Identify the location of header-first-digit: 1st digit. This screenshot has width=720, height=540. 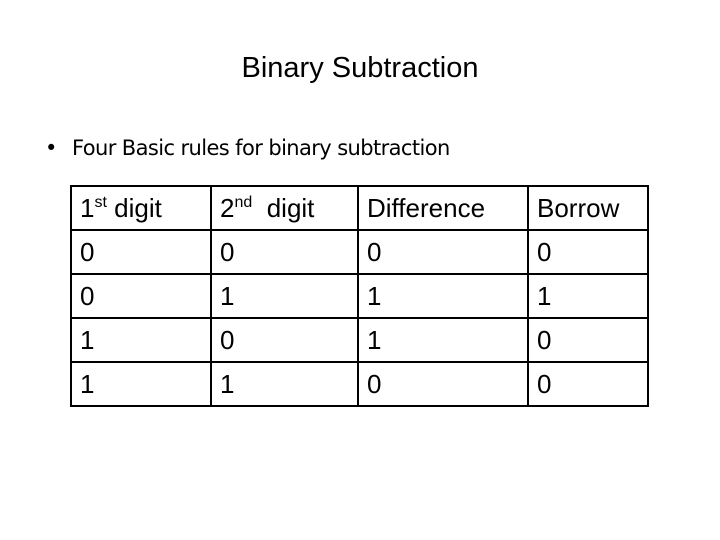
(141, 208).